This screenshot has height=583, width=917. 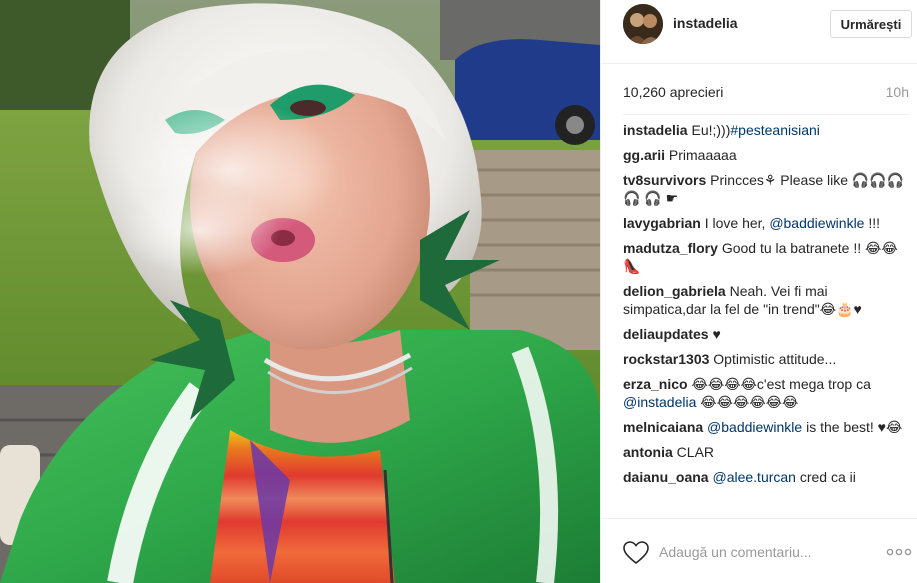 I want to click on author-username: instadelia, so click(x=705, y=23).